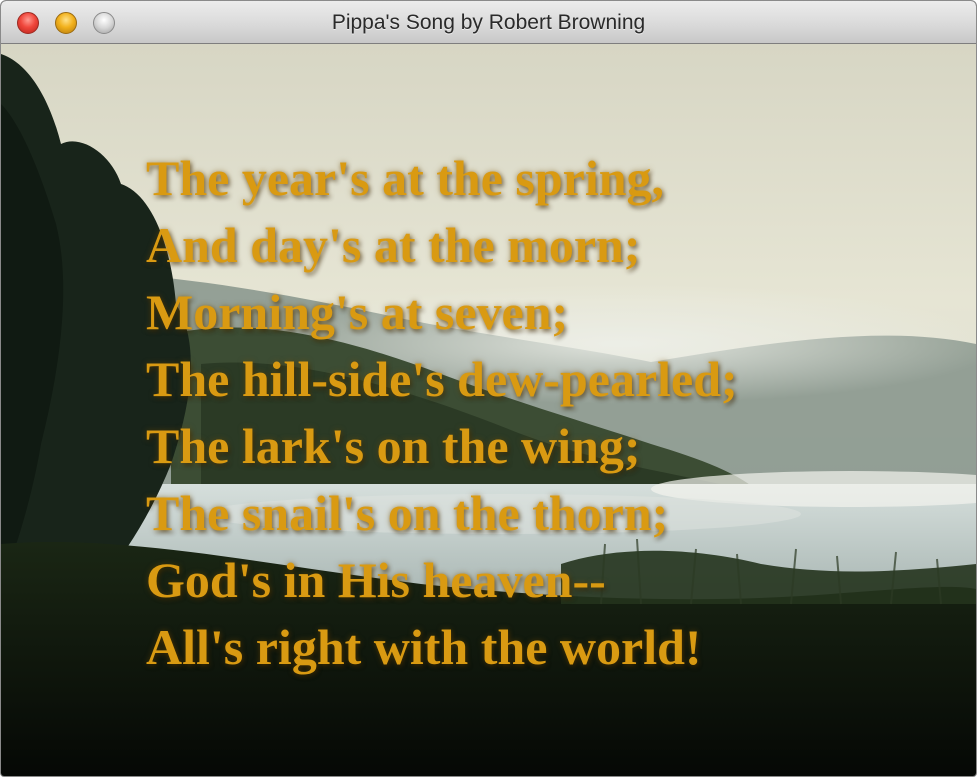  What do you see at coordinates (407, 513) in the screenshot?
I see `poem-line: The snail's on the thorn;` at bounding box center [407, 513].